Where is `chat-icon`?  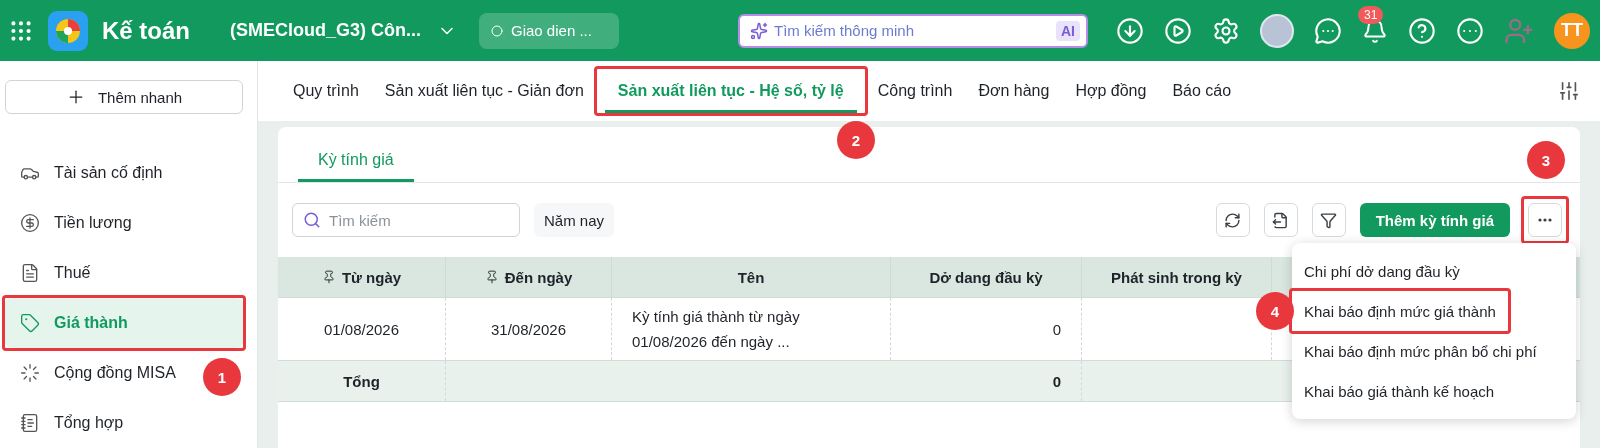
chat-icon is located at coordinates (1328, 30).